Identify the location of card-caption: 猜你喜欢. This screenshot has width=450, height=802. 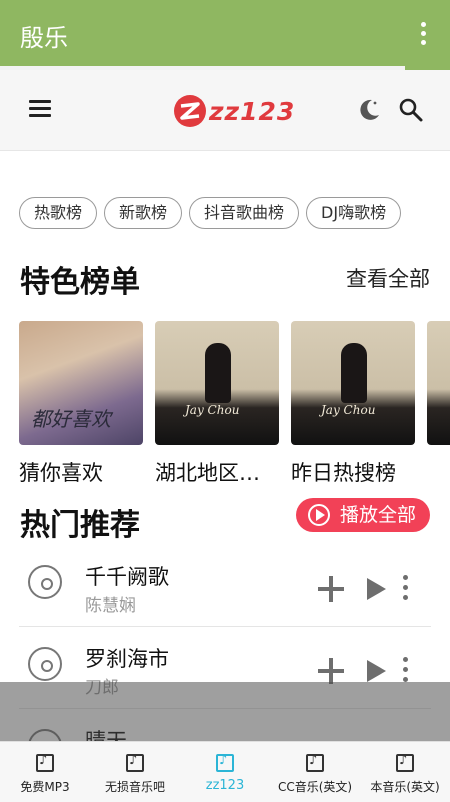
(61, 473).